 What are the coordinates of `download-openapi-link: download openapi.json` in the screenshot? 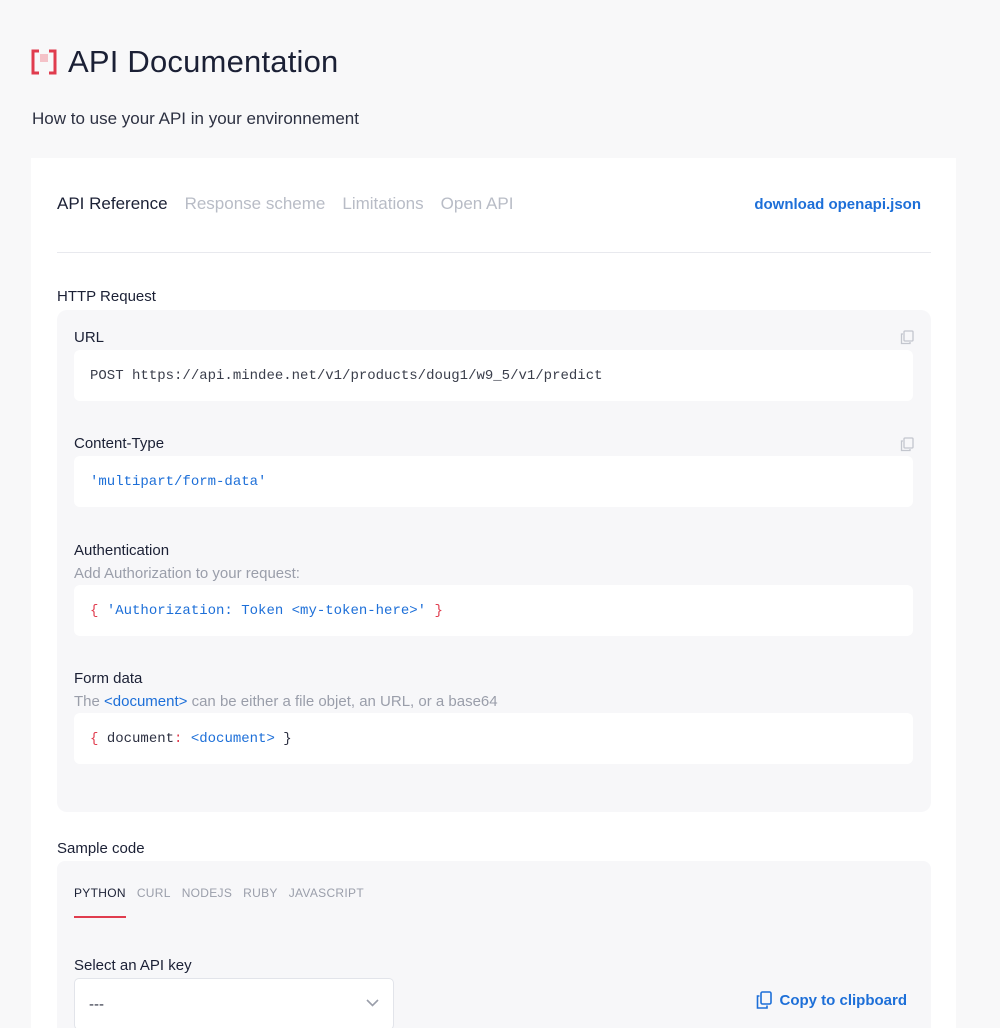 It's located at (837, 204).